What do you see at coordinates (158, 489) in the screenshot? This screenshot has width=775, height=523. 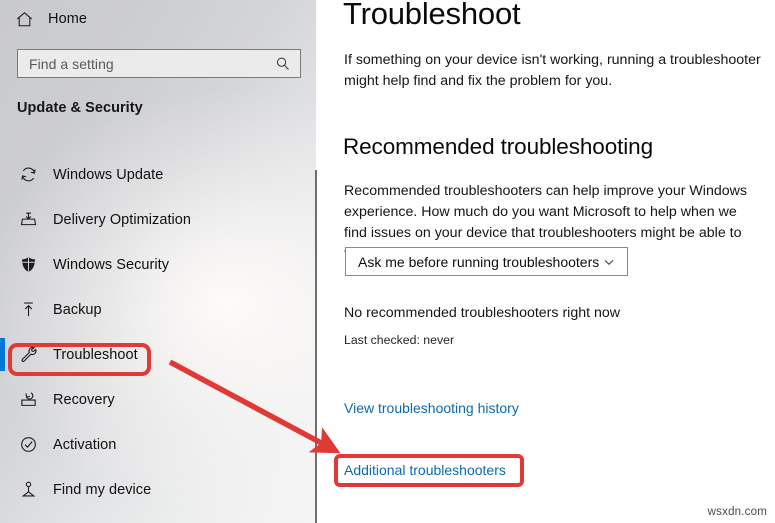 I see `sidebar-item-find-my-device: Find my device` at bounding box center [158, 489].